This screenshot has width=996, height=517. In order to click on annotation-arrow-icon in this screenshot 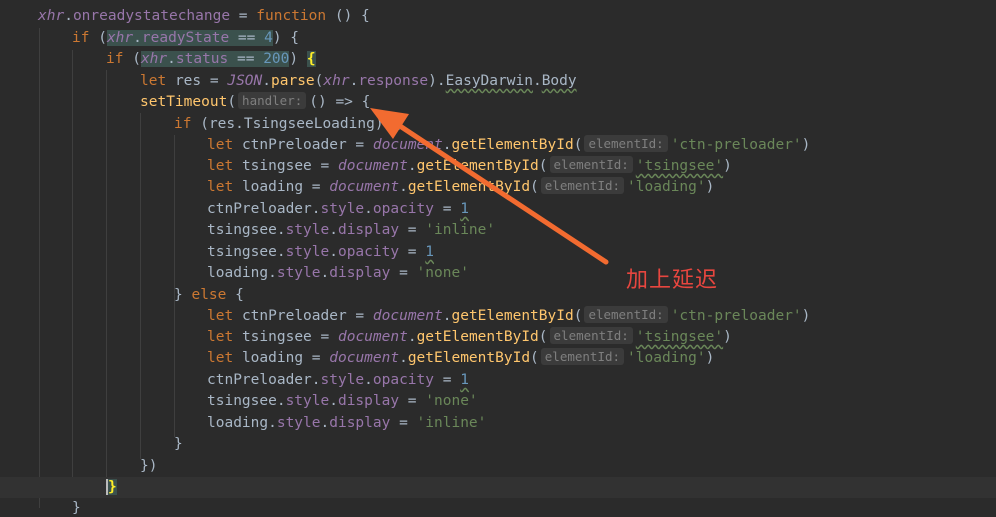, I will do `click(489, 186)`.